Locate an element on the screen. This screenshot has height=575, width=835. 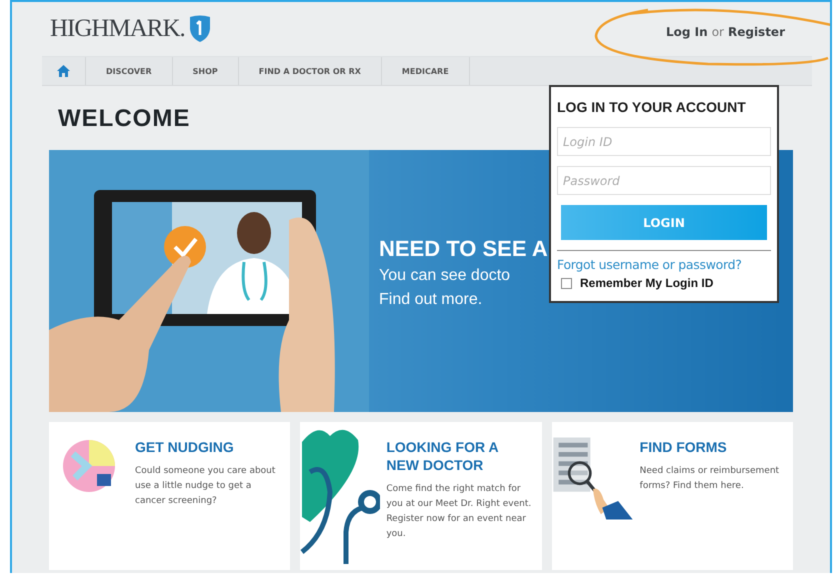
circle-drawing is located at coordinates (89, 466).